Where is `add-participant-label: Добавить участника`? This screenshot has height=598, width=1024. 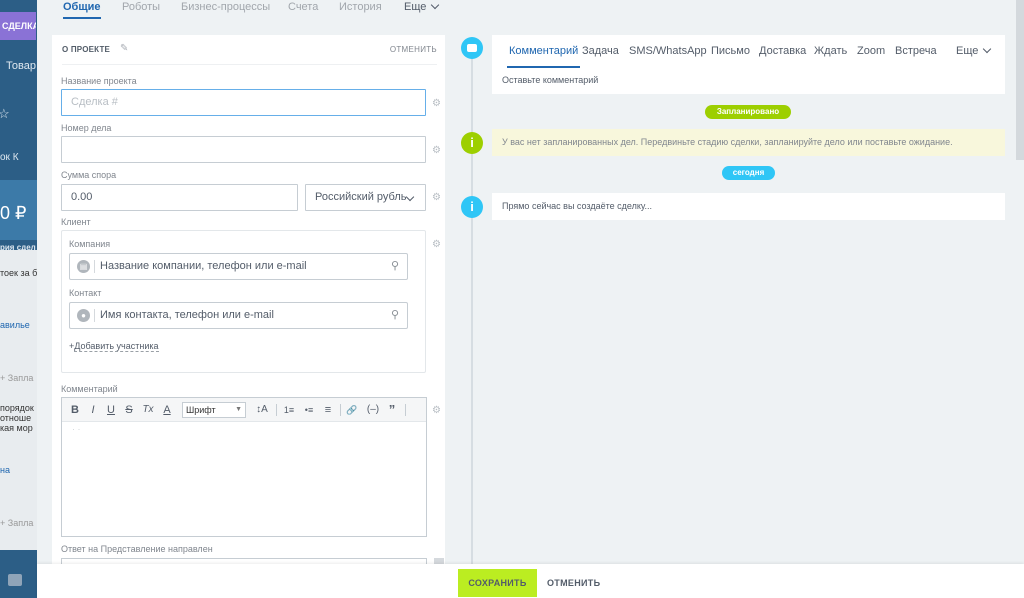
add-participant-label: Добавить участника is located at coordinates (116, 346).